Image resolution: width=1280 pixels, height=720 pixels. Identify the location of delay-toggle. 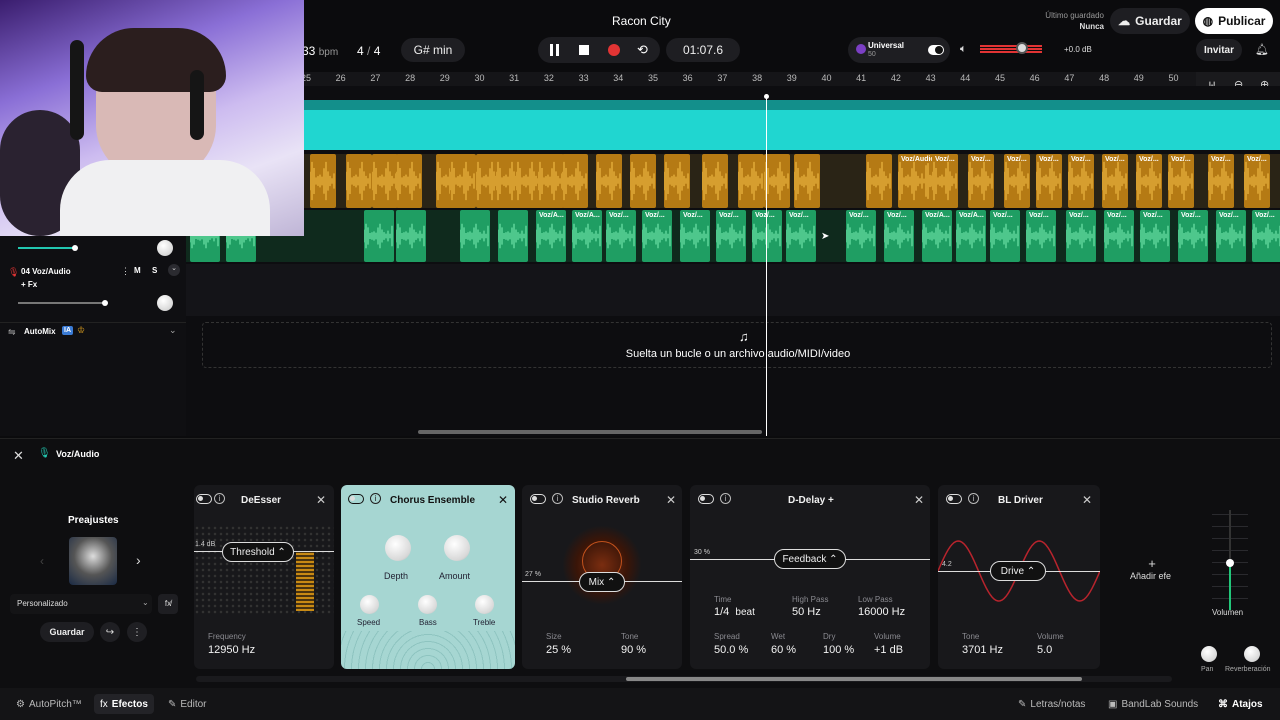
(706, 499).